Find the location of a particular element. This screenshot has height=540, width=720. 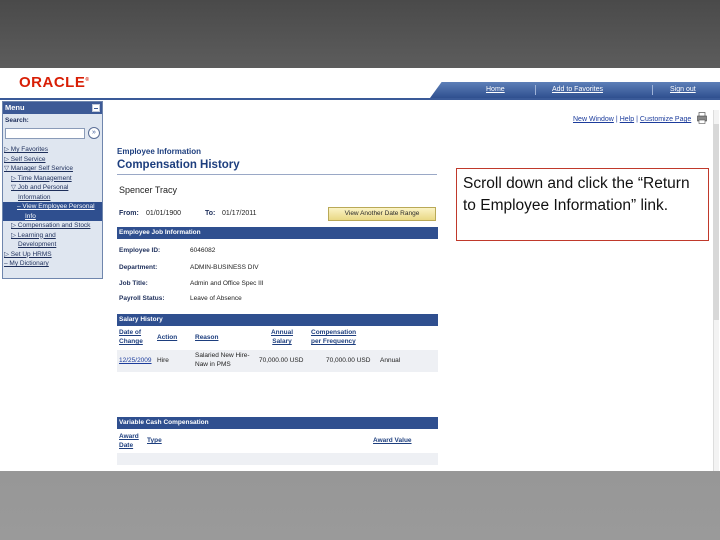

search-label: Search: is located at coordinates (17, 120).